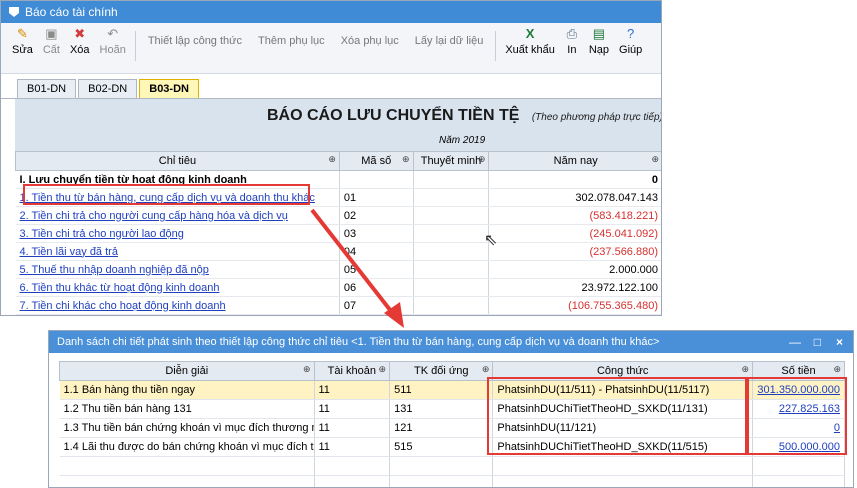  Describe the element at coordinates (441, 428) in the screenshot. I see `counter-account-cell: 121` at that location.